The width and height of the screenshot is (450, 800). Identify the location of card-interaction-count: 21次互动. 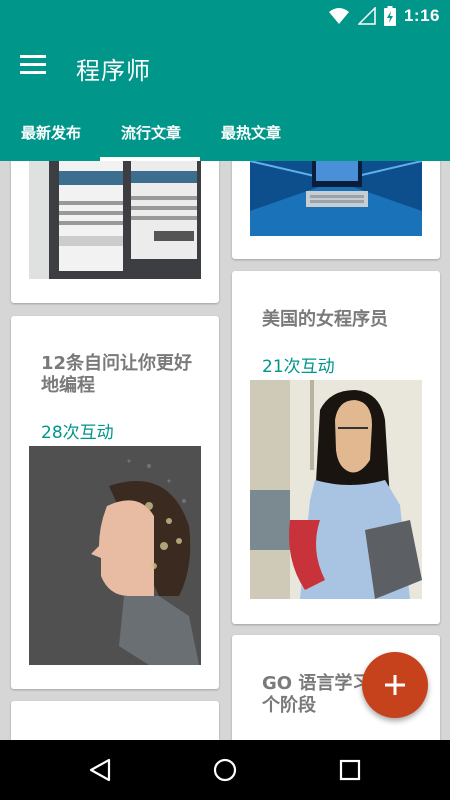
(298, 367).